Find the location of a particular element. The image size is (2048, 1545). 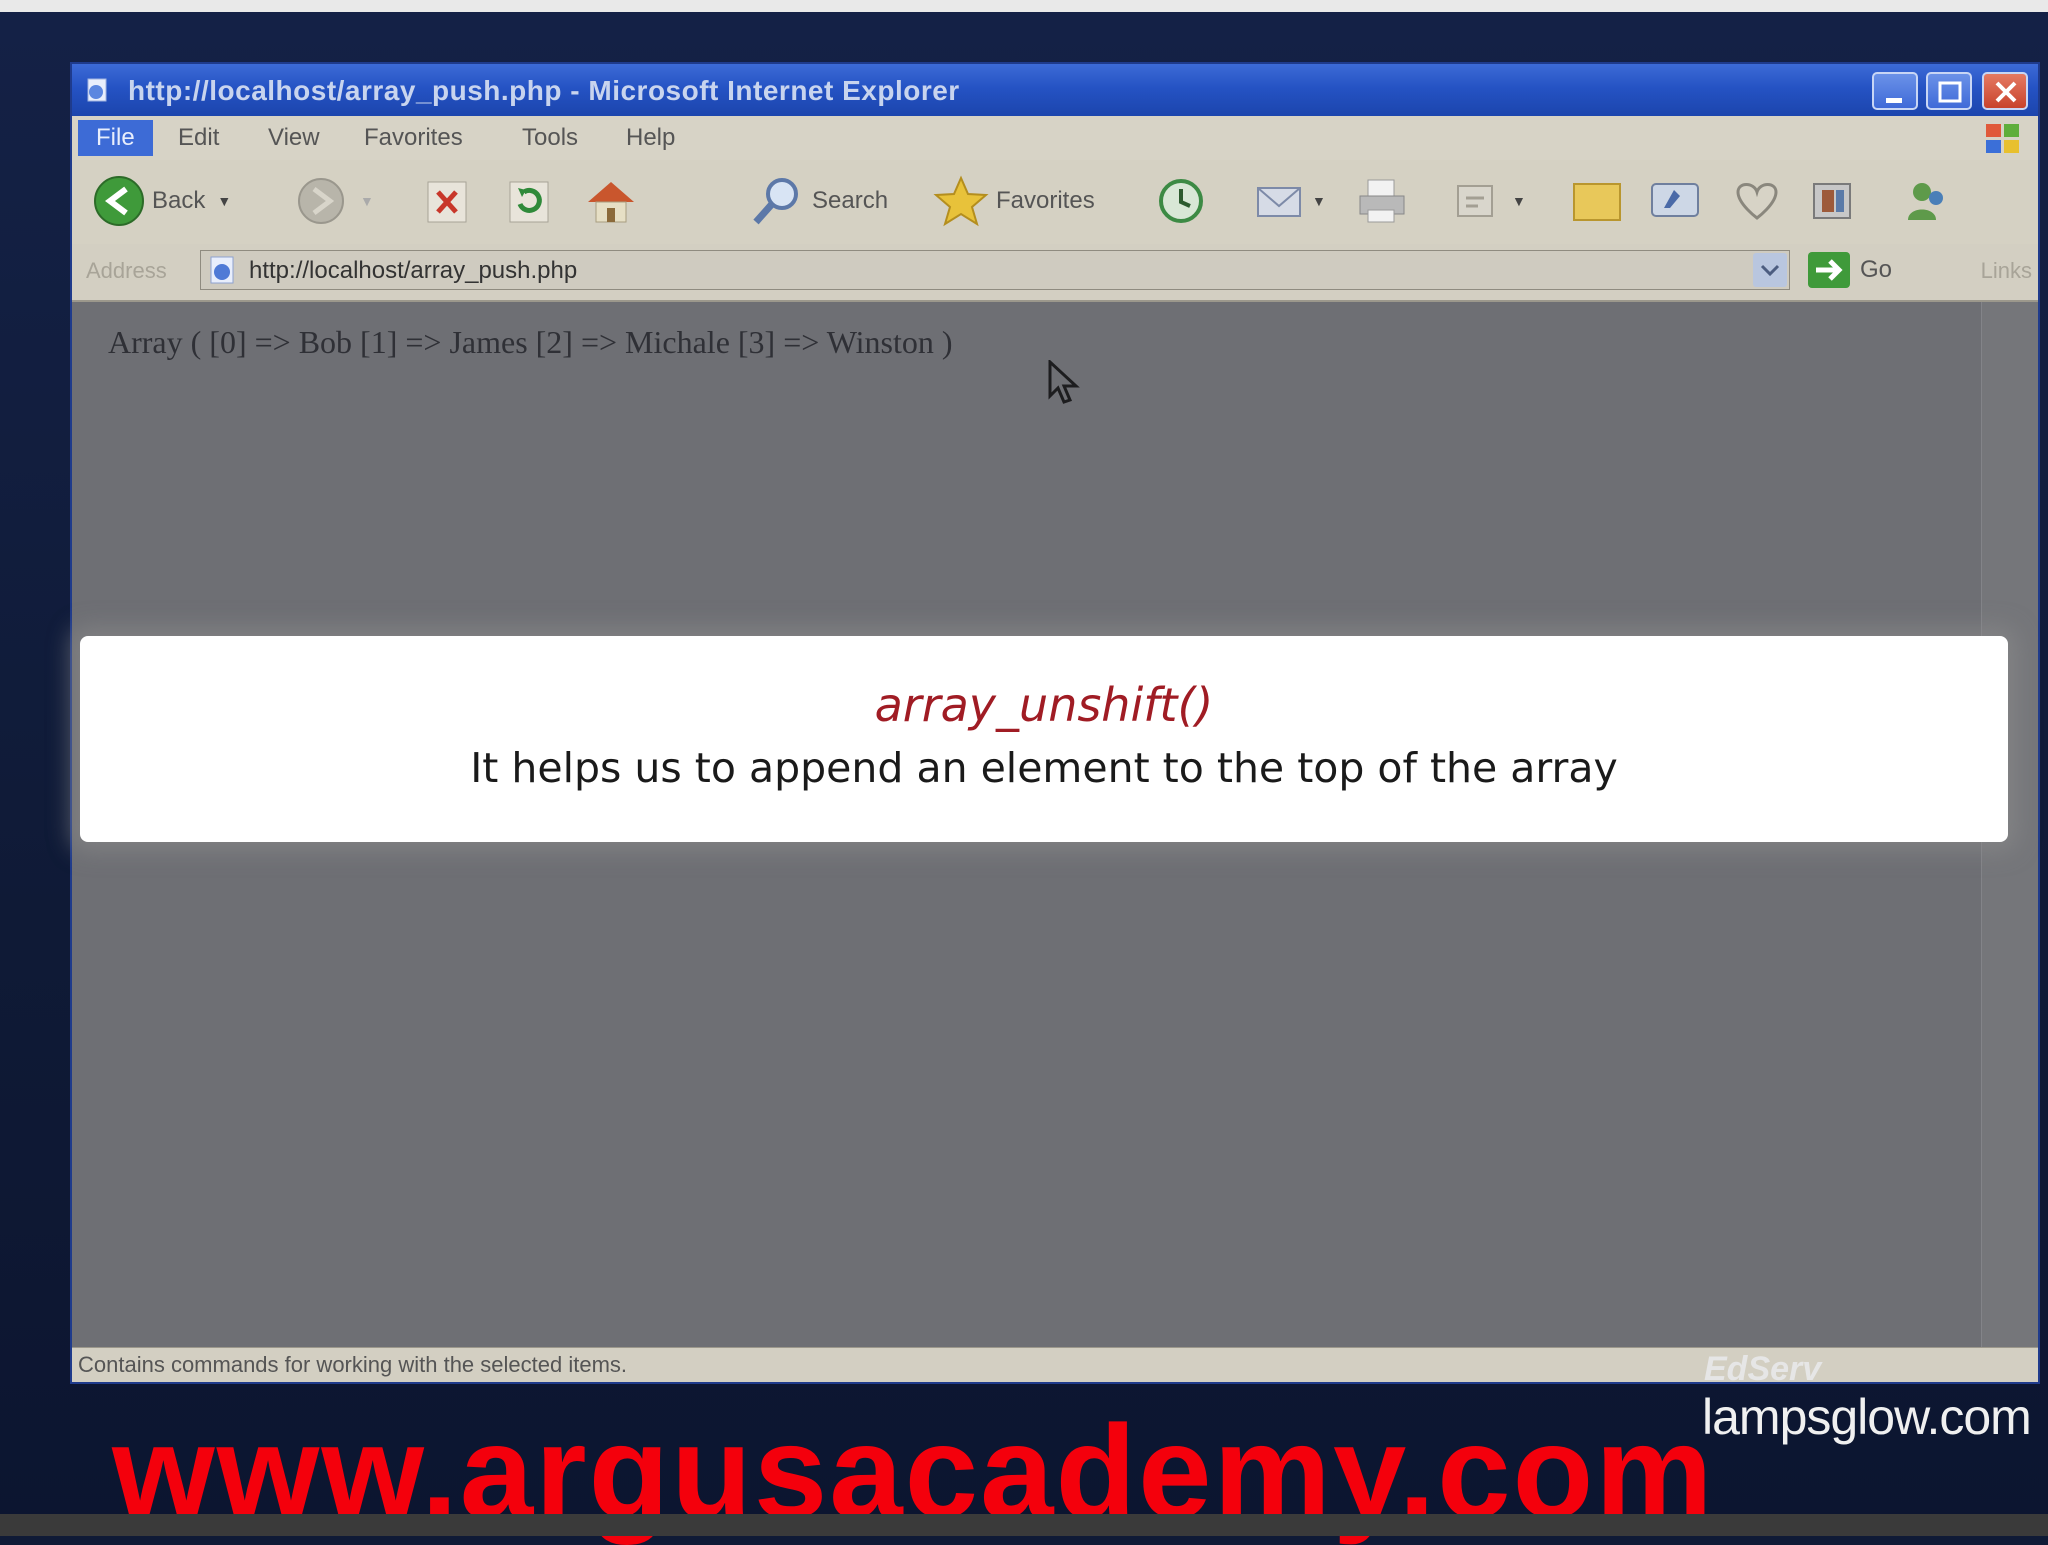

users-icon is located at coordinates (1925, 201).